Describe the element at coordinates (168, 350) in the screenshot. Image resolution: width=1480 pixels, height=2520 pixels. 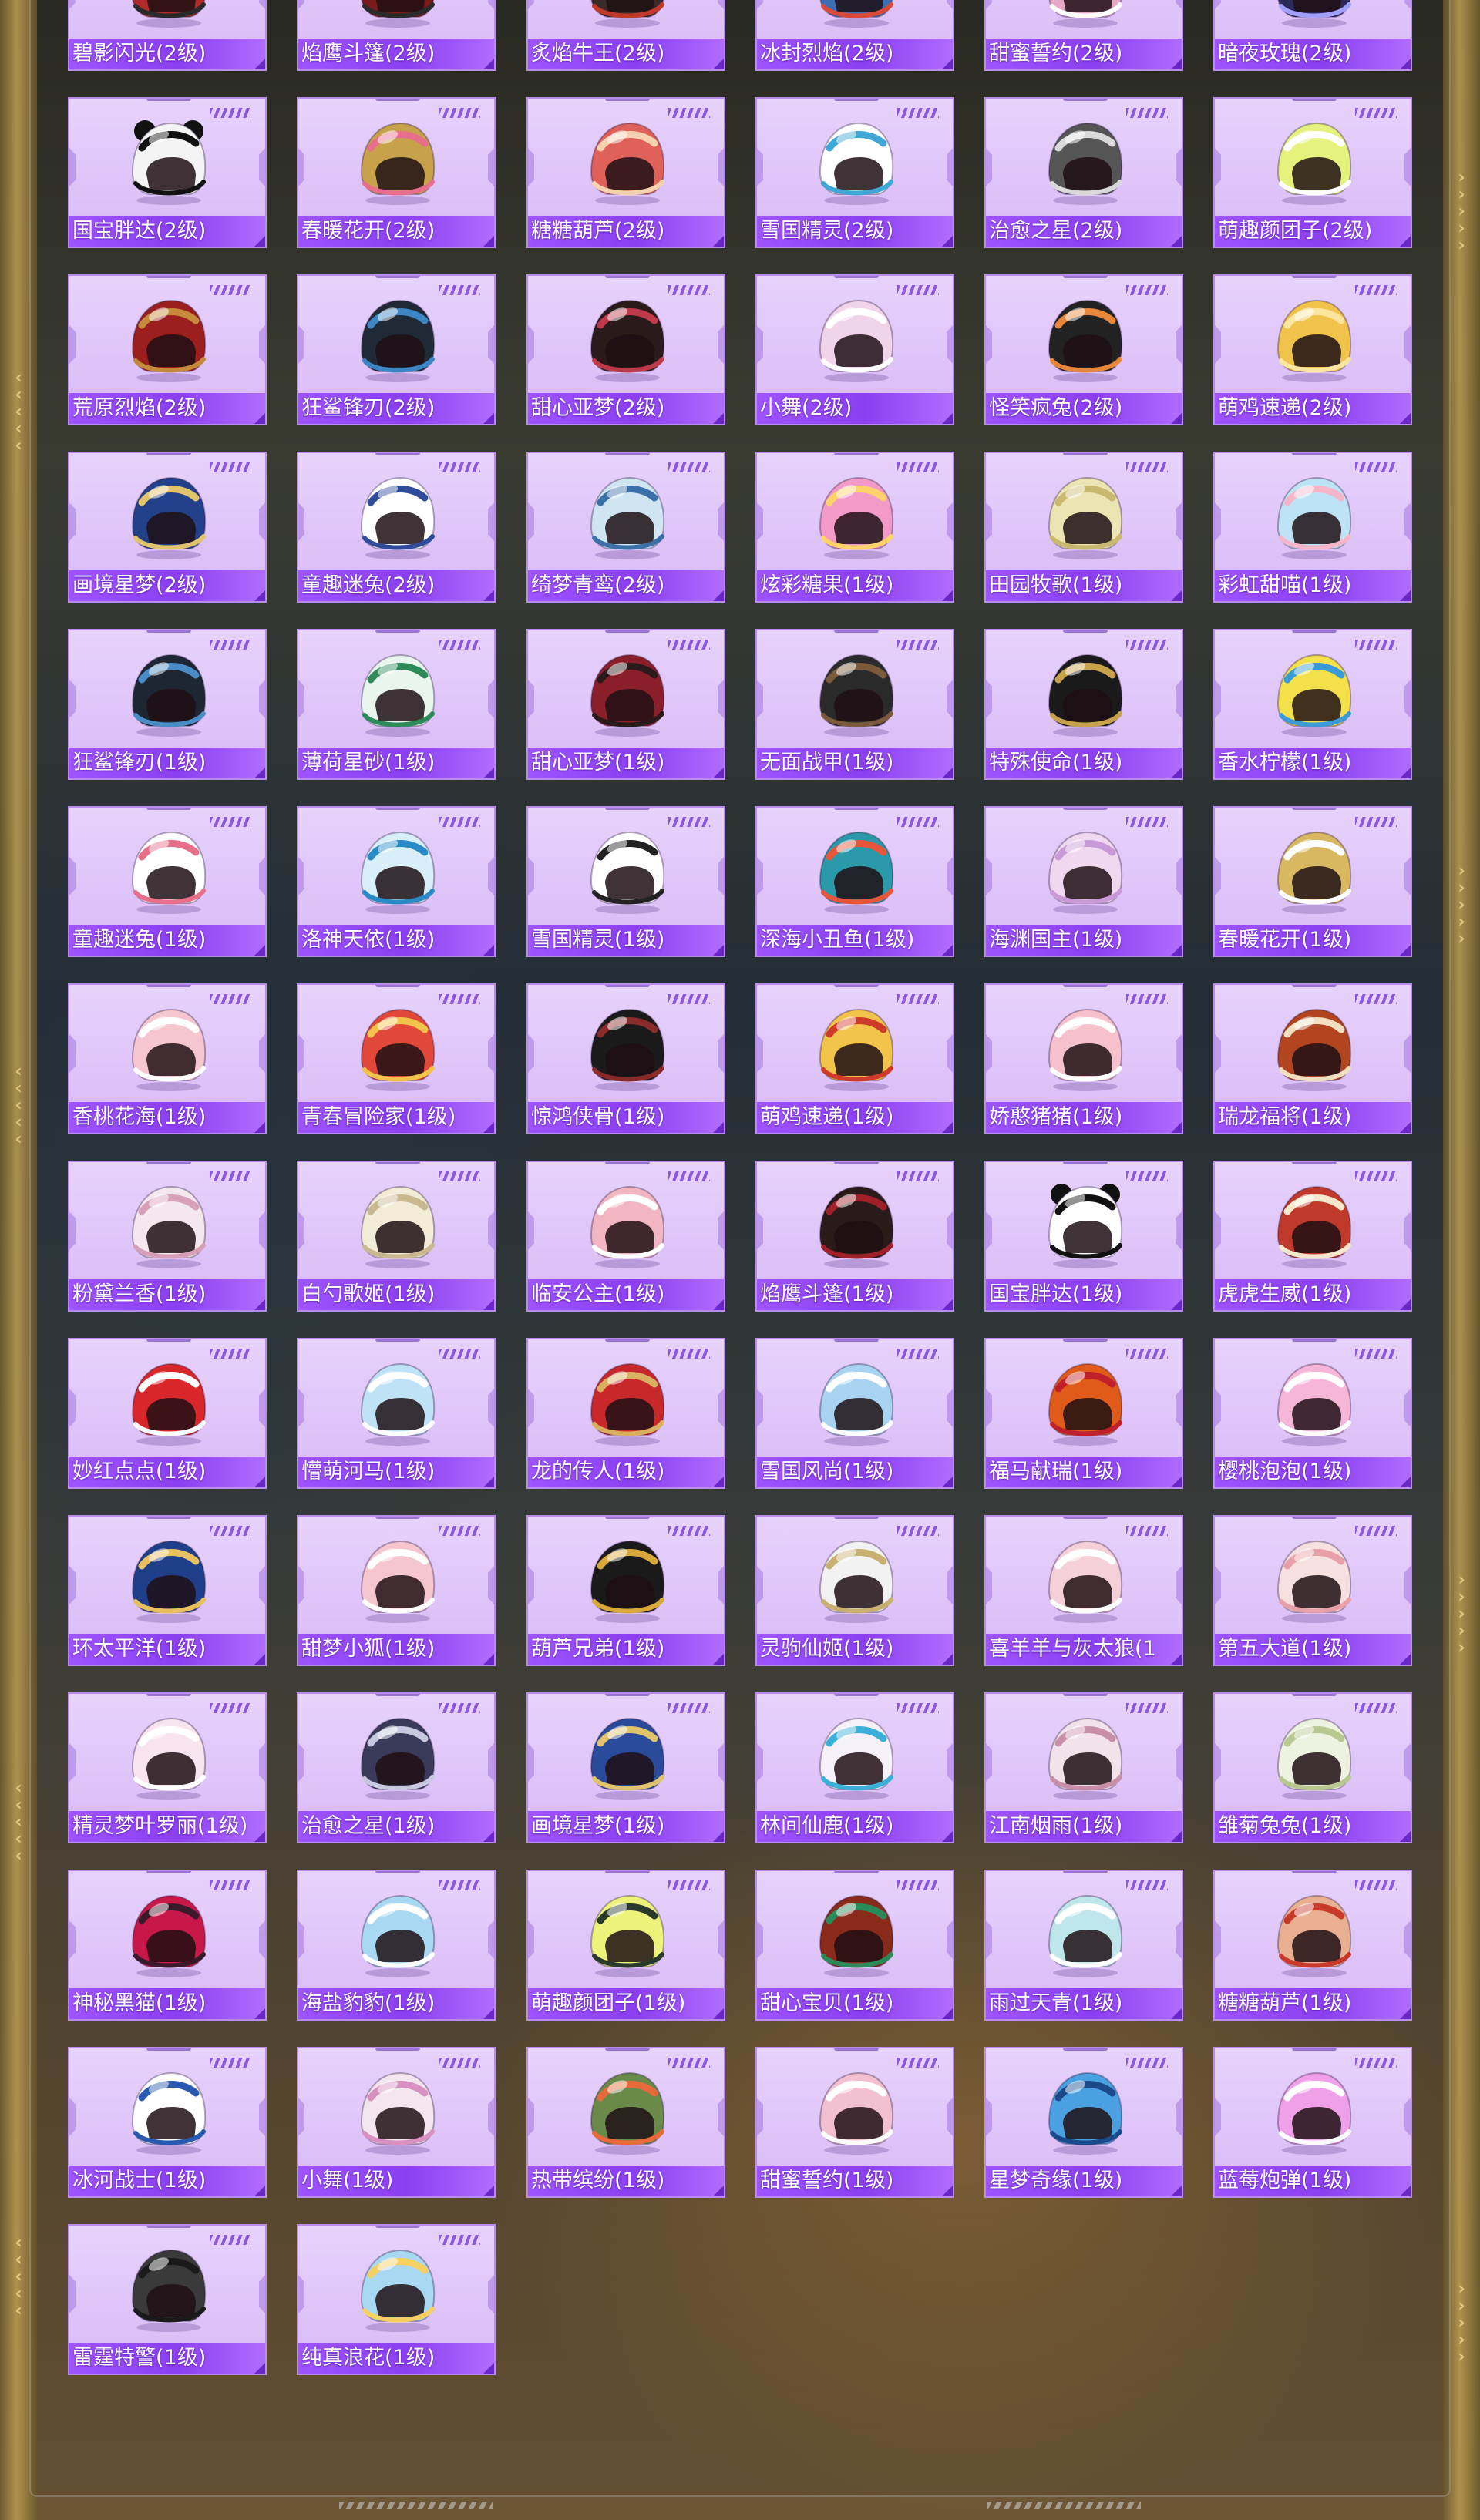
I see `helmet-card: 荒原烈焰(2级)` at that location.